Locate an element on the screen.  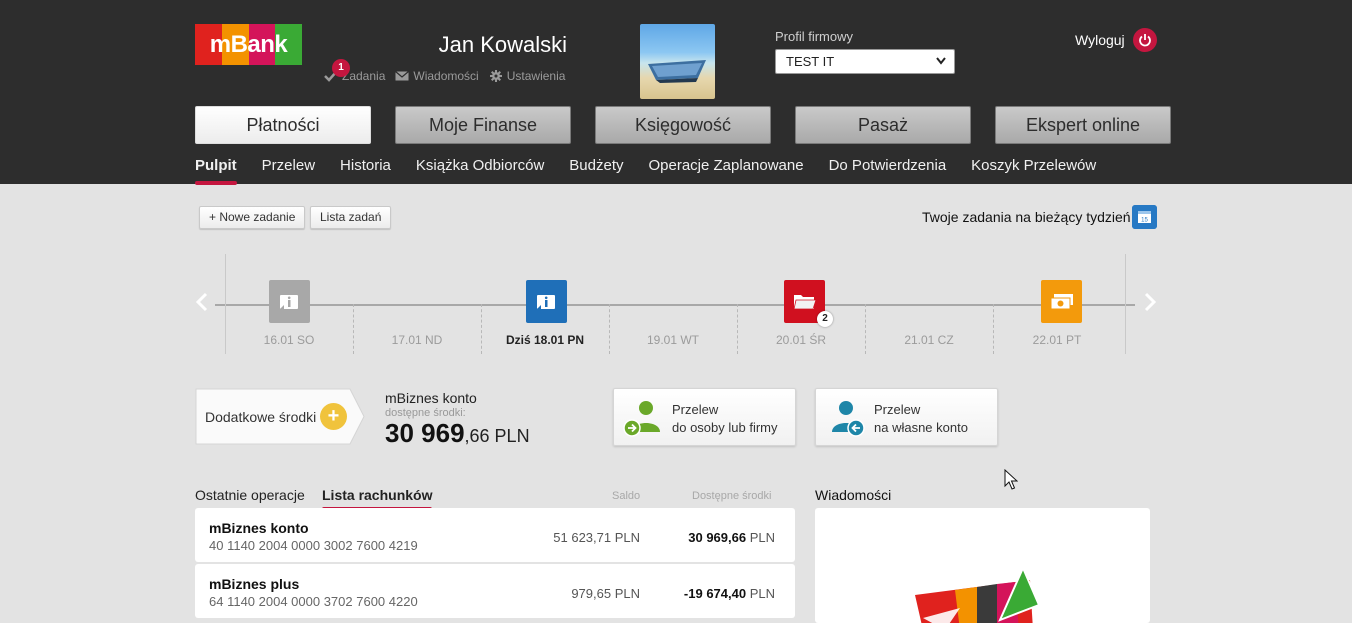
tasks-badge: 1 is located at coordinates (341, 68).